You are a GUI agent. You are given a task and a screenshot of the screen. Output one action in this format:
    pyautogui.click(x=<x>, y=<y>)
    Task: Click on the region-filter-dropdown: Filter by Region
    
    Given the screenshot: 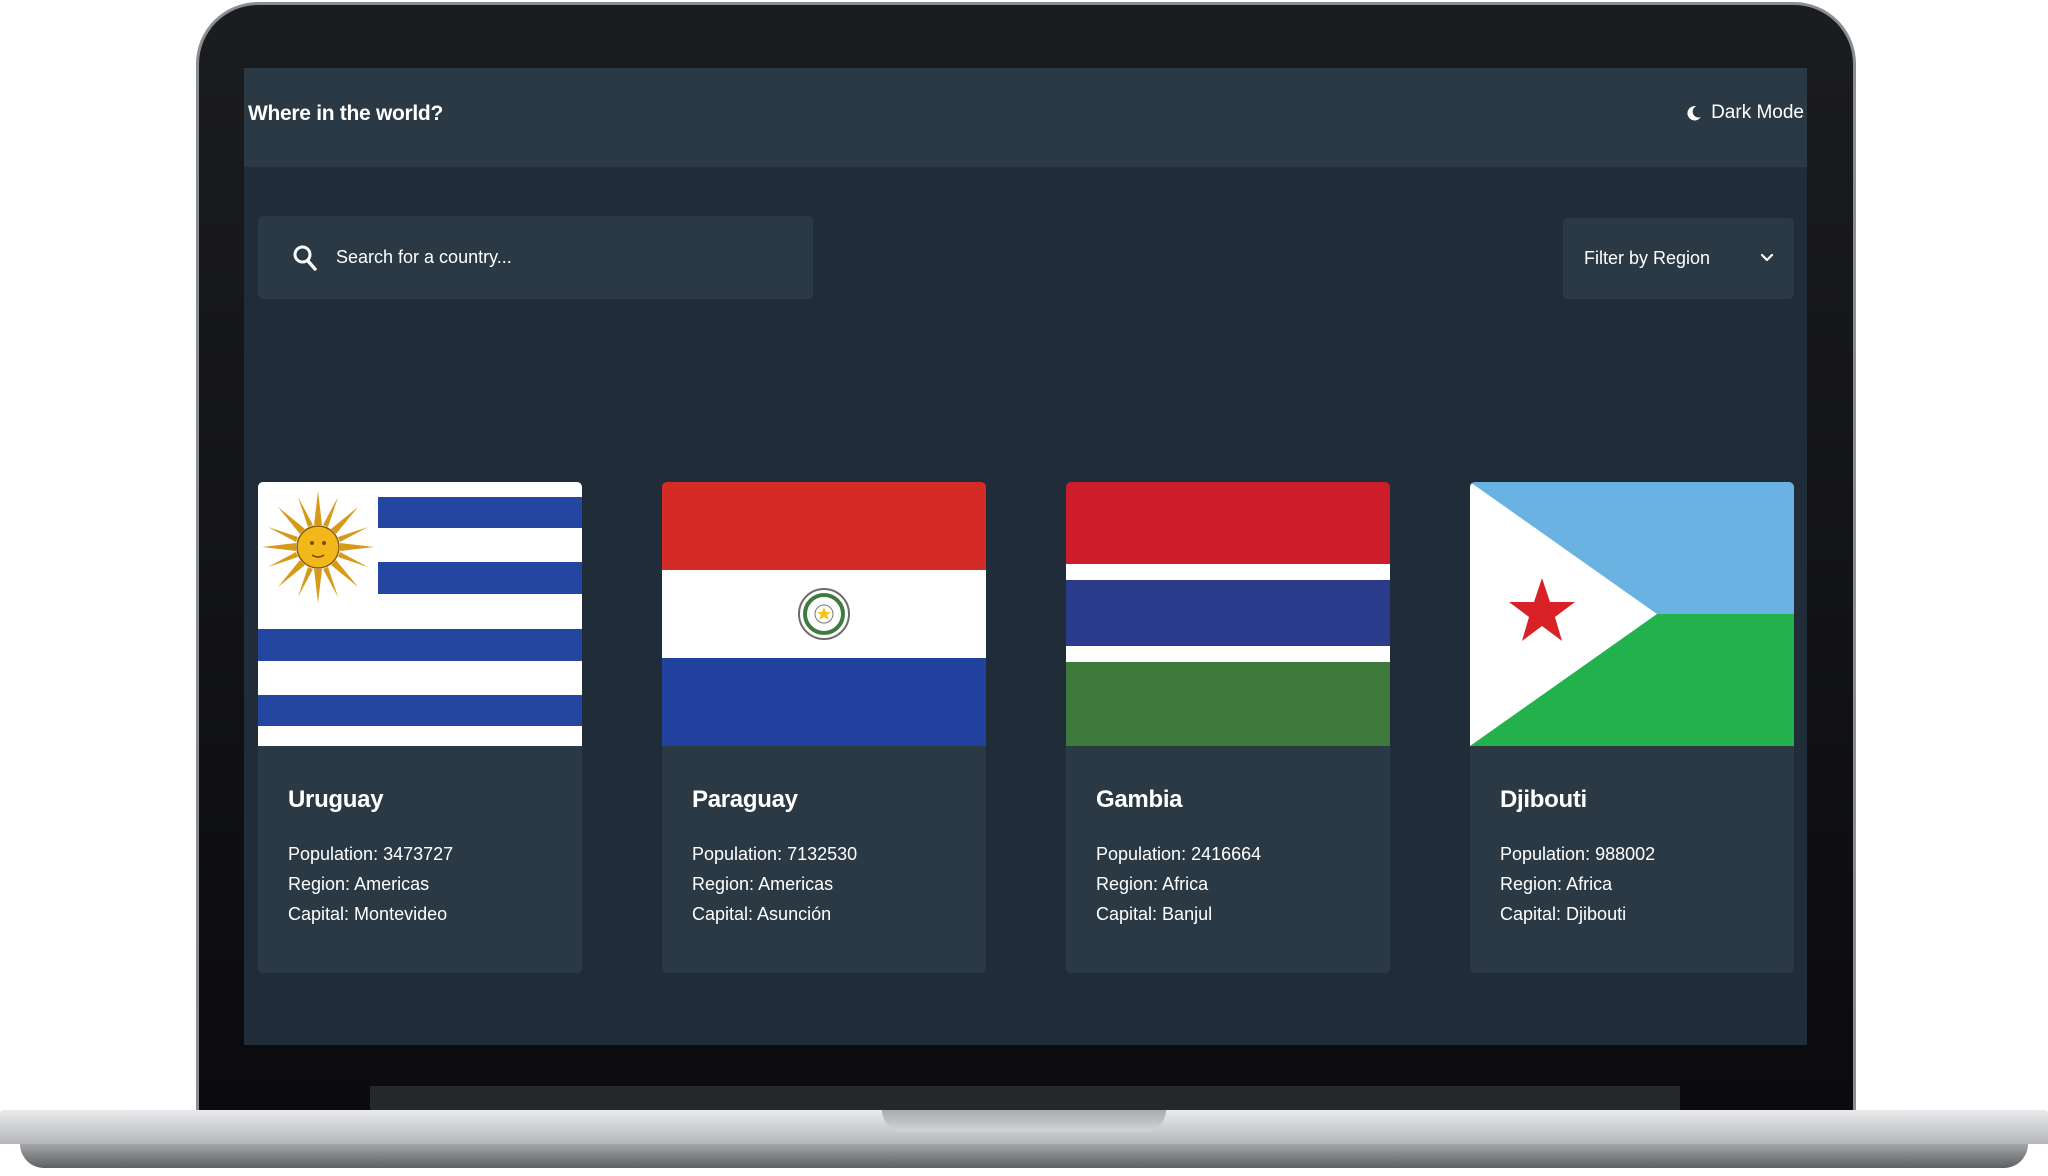 What is the action you would take?
    pyautogui.click(x=1678, y=258)
    